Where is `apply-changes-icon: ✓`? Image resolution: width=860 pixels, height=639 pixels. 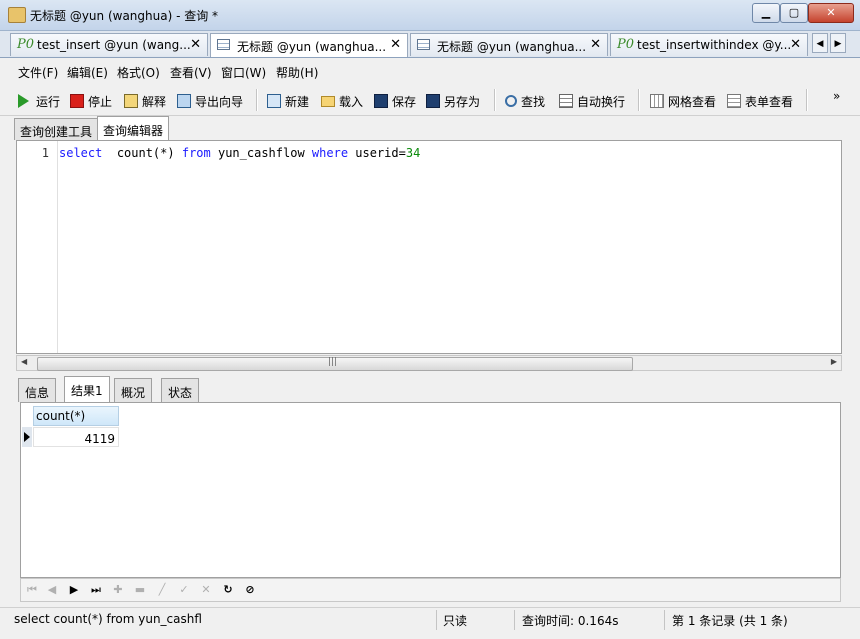
apply-changes-icon: ✓ is located at coordinates (184, 589).